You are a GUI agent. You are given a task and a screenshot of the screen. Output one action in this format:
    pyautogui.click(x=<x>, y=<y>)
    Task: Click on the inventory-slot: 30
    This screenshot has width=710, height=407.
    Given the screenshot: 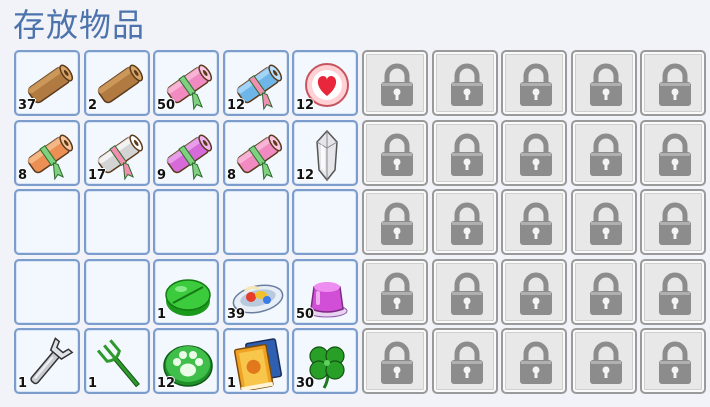 What is the action you would take?
    pyautogui.click(x=325, y=361)
    